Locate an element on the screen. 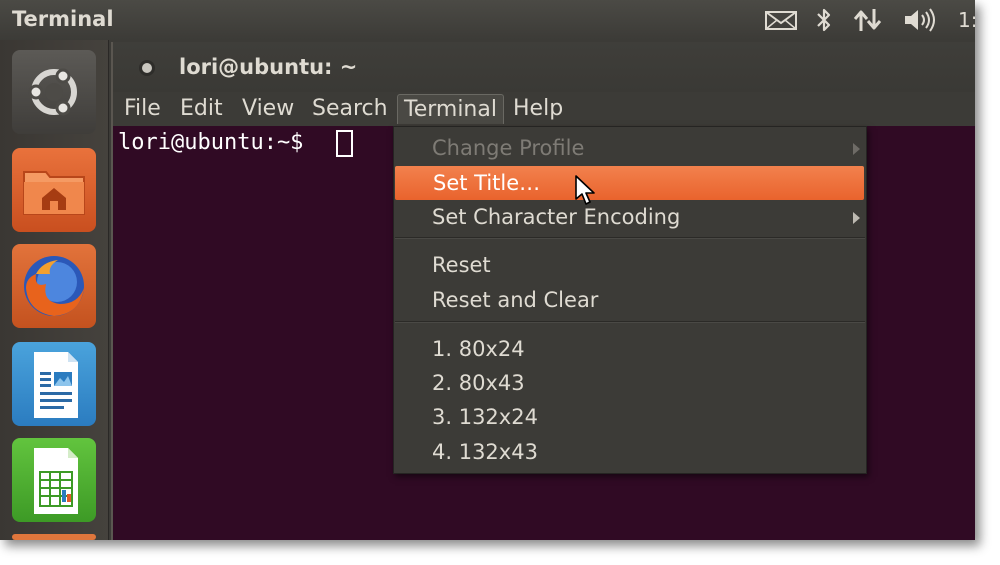 The height and width of the screenshot is (565, 1000). menu-item-size-132x43: 4. 132x43 is located at coordinates (630, 452).